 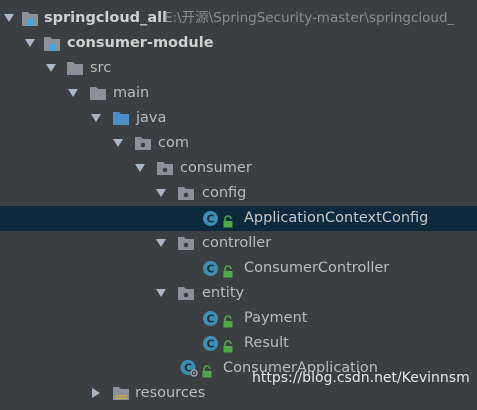 I want to click on tree-row-consumer: consumer, so click(x=238, y=168).